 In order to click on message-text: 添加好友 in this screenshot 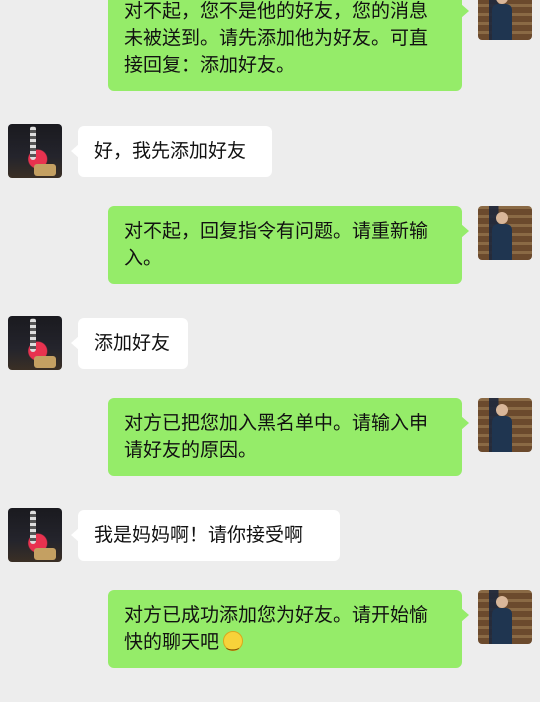, I will do `click(132, 343)`.